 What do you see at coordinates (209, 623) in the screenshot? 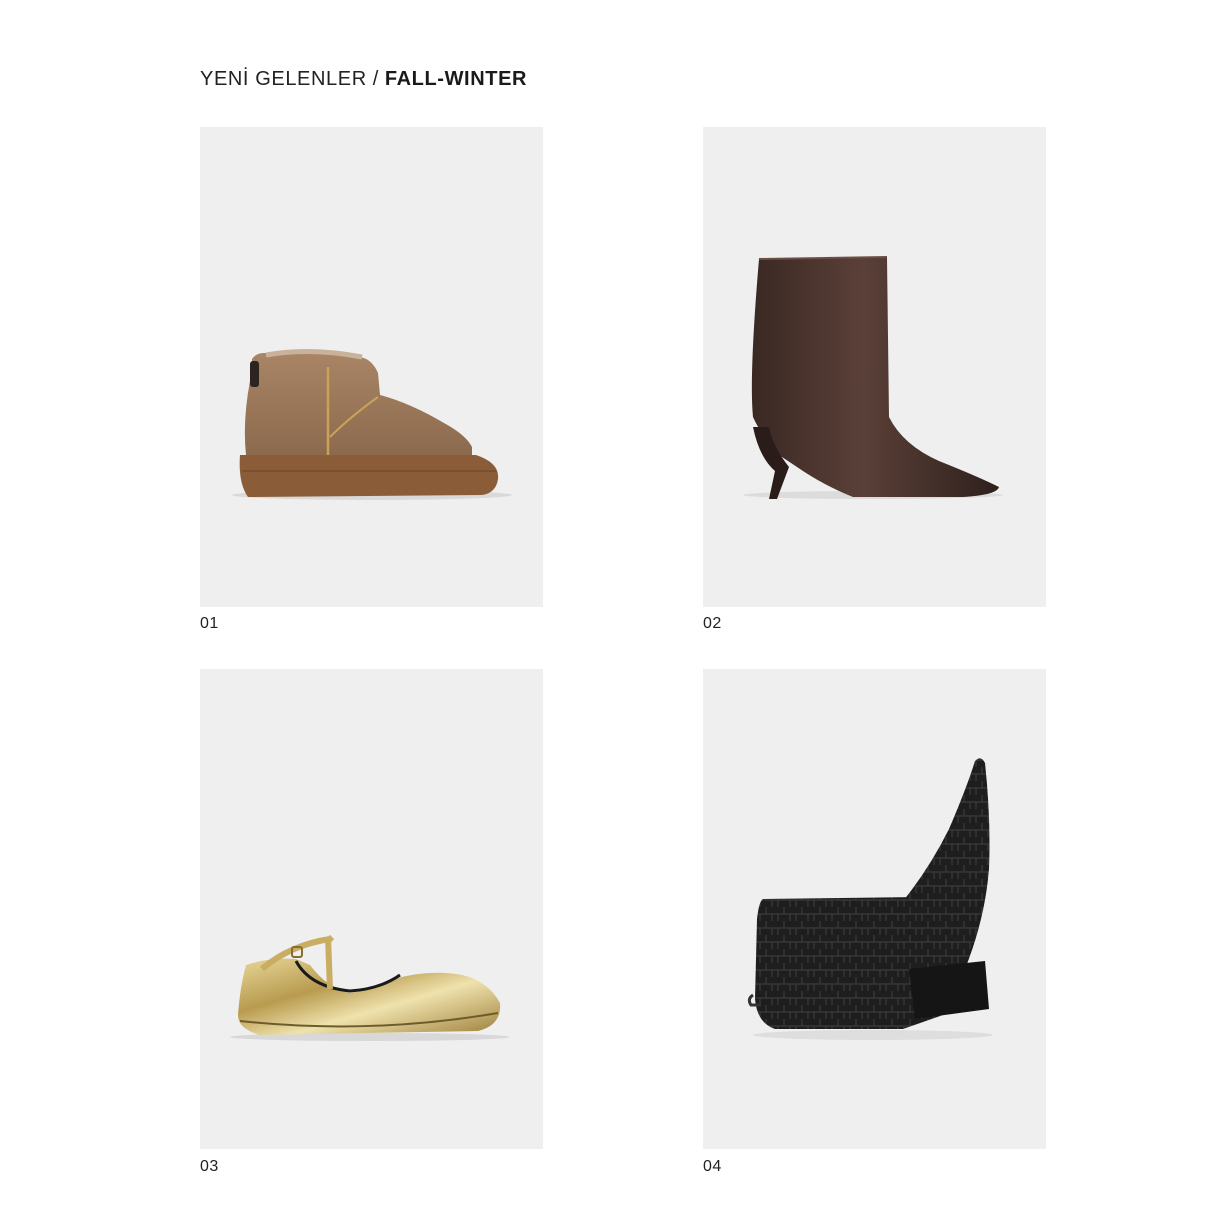
I see `product-number: 01` at bounding box center [209, 623].